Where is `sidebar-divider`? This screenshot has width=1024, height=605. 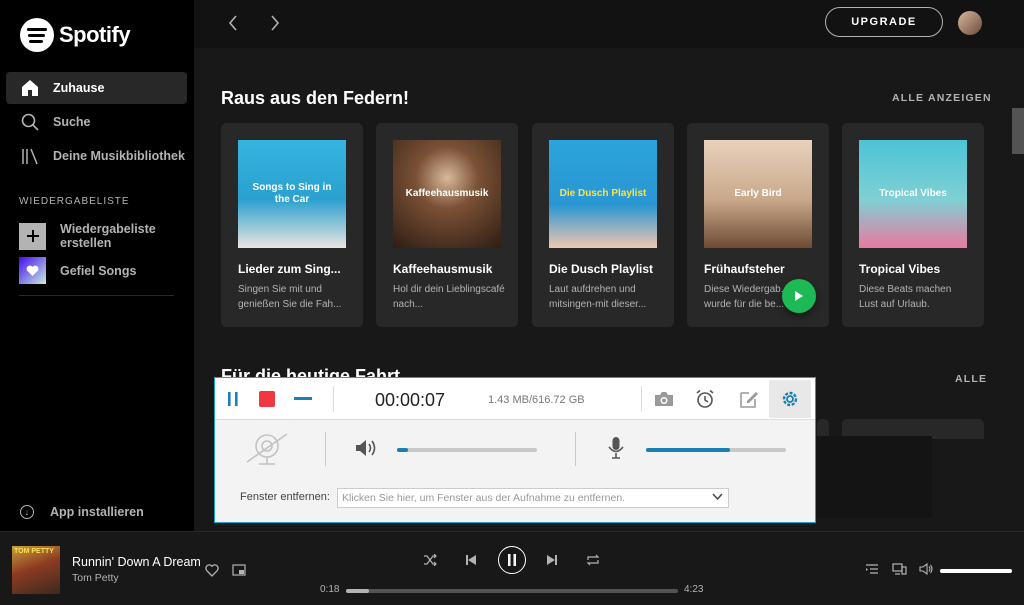 sidebar-divider is located at coordinates (96, 295).